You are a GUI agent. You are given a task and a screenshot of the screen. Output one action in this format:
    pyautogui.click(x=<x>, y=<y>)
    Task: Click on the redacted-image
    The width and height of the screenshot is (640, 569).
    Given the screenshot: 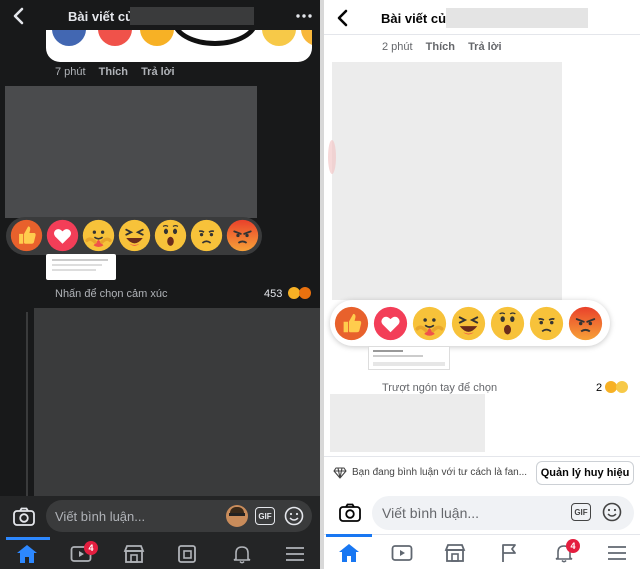 What is the action you would take?
    pyautogui.click(x=131, y=152)
    